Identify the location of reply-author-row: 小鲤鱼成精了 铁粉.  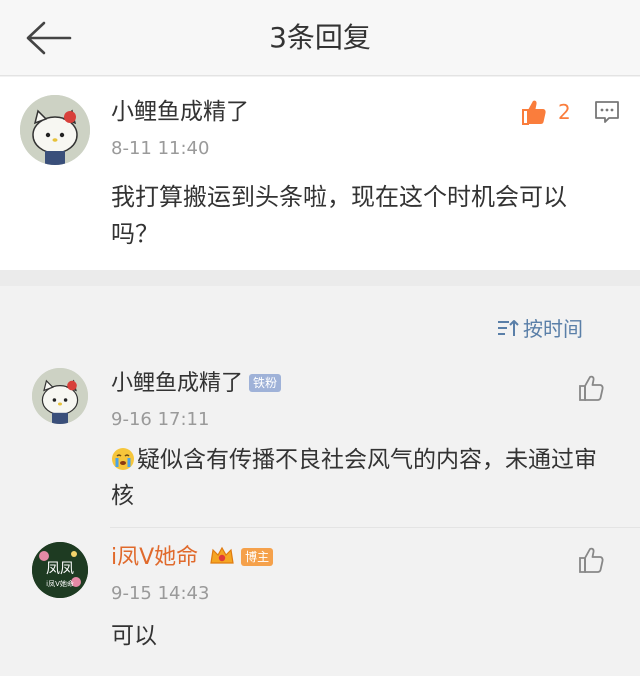
(196, 384).